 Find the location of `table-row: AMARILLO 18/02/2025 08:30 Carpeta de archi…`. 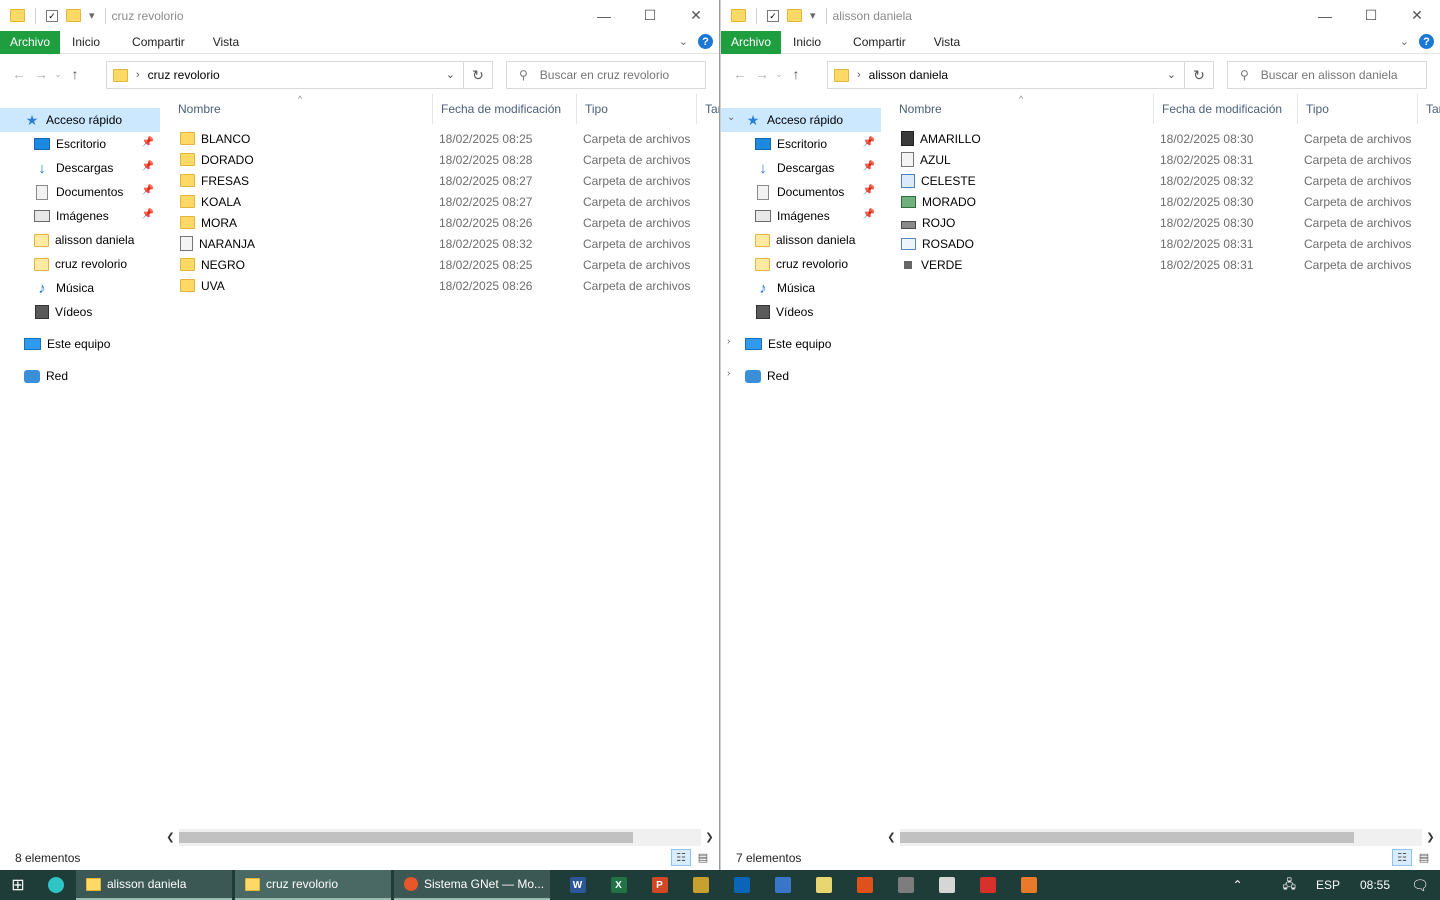

table-row: AMARILLO 18/02/2025 08:30 Carpeta de archi… is located at coordinates (1165, 138).